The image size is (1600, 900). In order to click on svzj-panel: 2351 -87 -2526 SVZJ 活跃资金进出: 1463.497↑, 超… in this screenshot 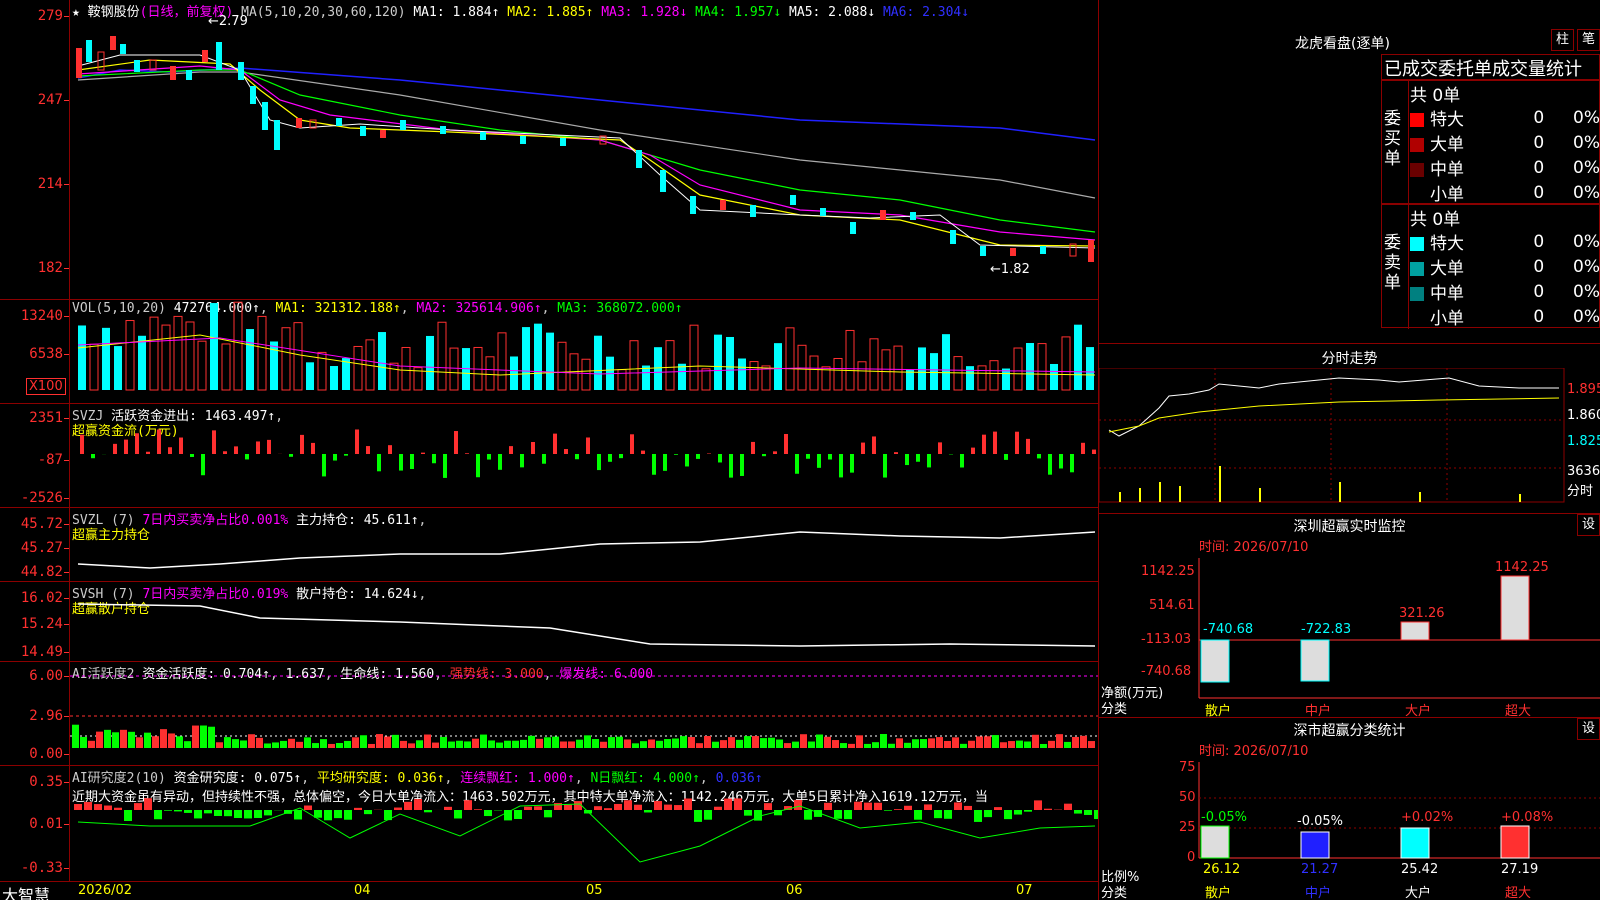, I will do `click(549, 456)`.